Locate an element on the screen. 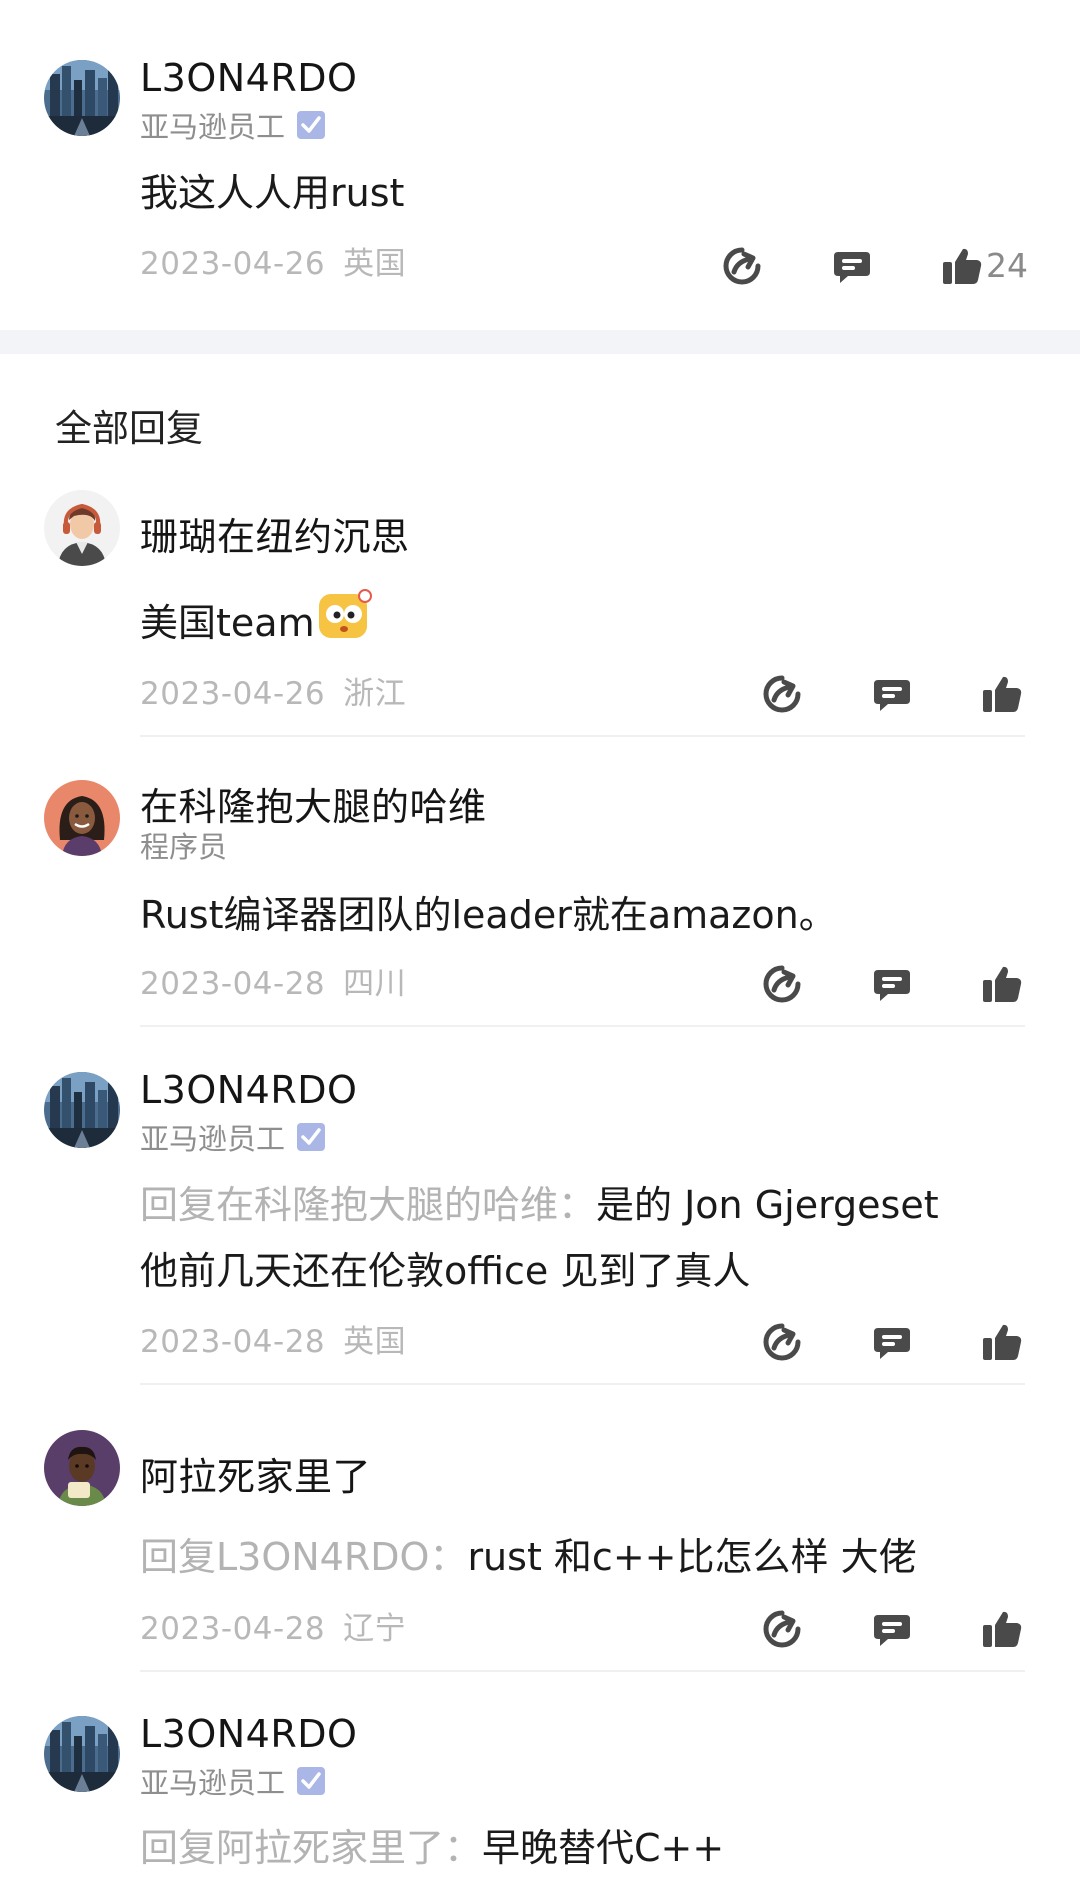  user-role-label: 程序员 is located at coordinates (184, 847).